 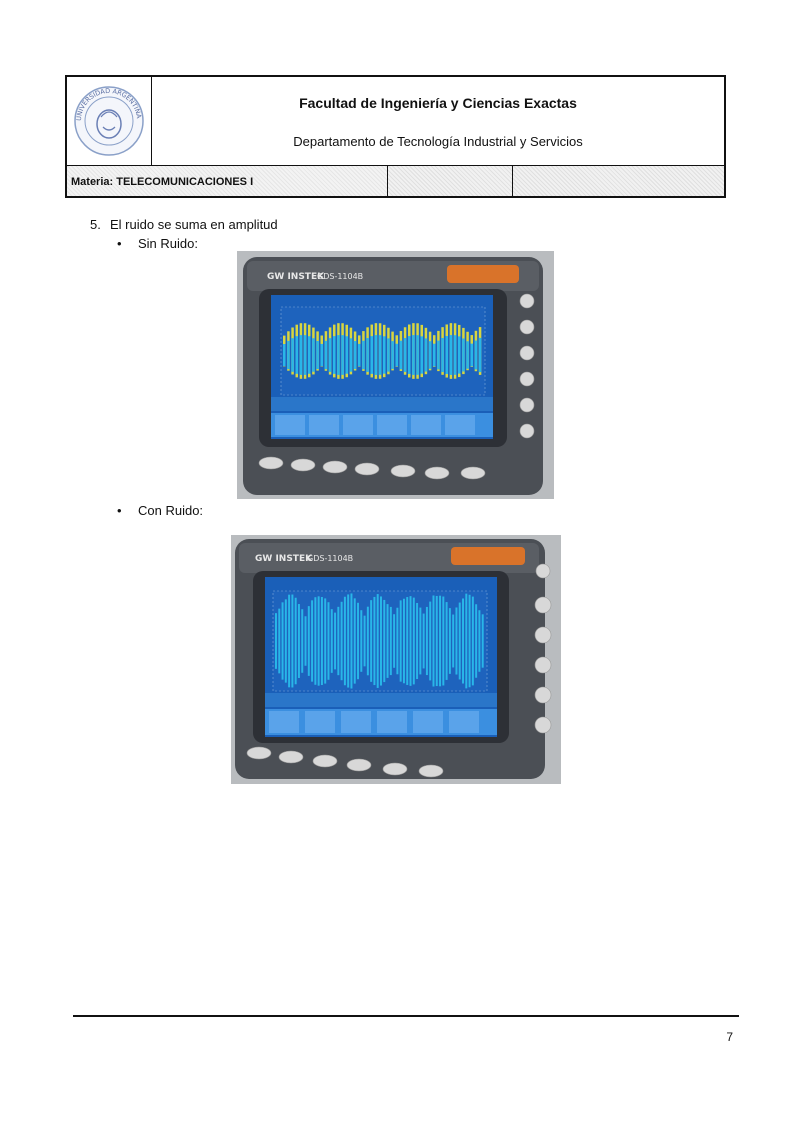 What do you see at coordinates (284, 559) in the screenshot?
I see `scope-brand-label: GW INSTEK` at bounding box center [284, 559].